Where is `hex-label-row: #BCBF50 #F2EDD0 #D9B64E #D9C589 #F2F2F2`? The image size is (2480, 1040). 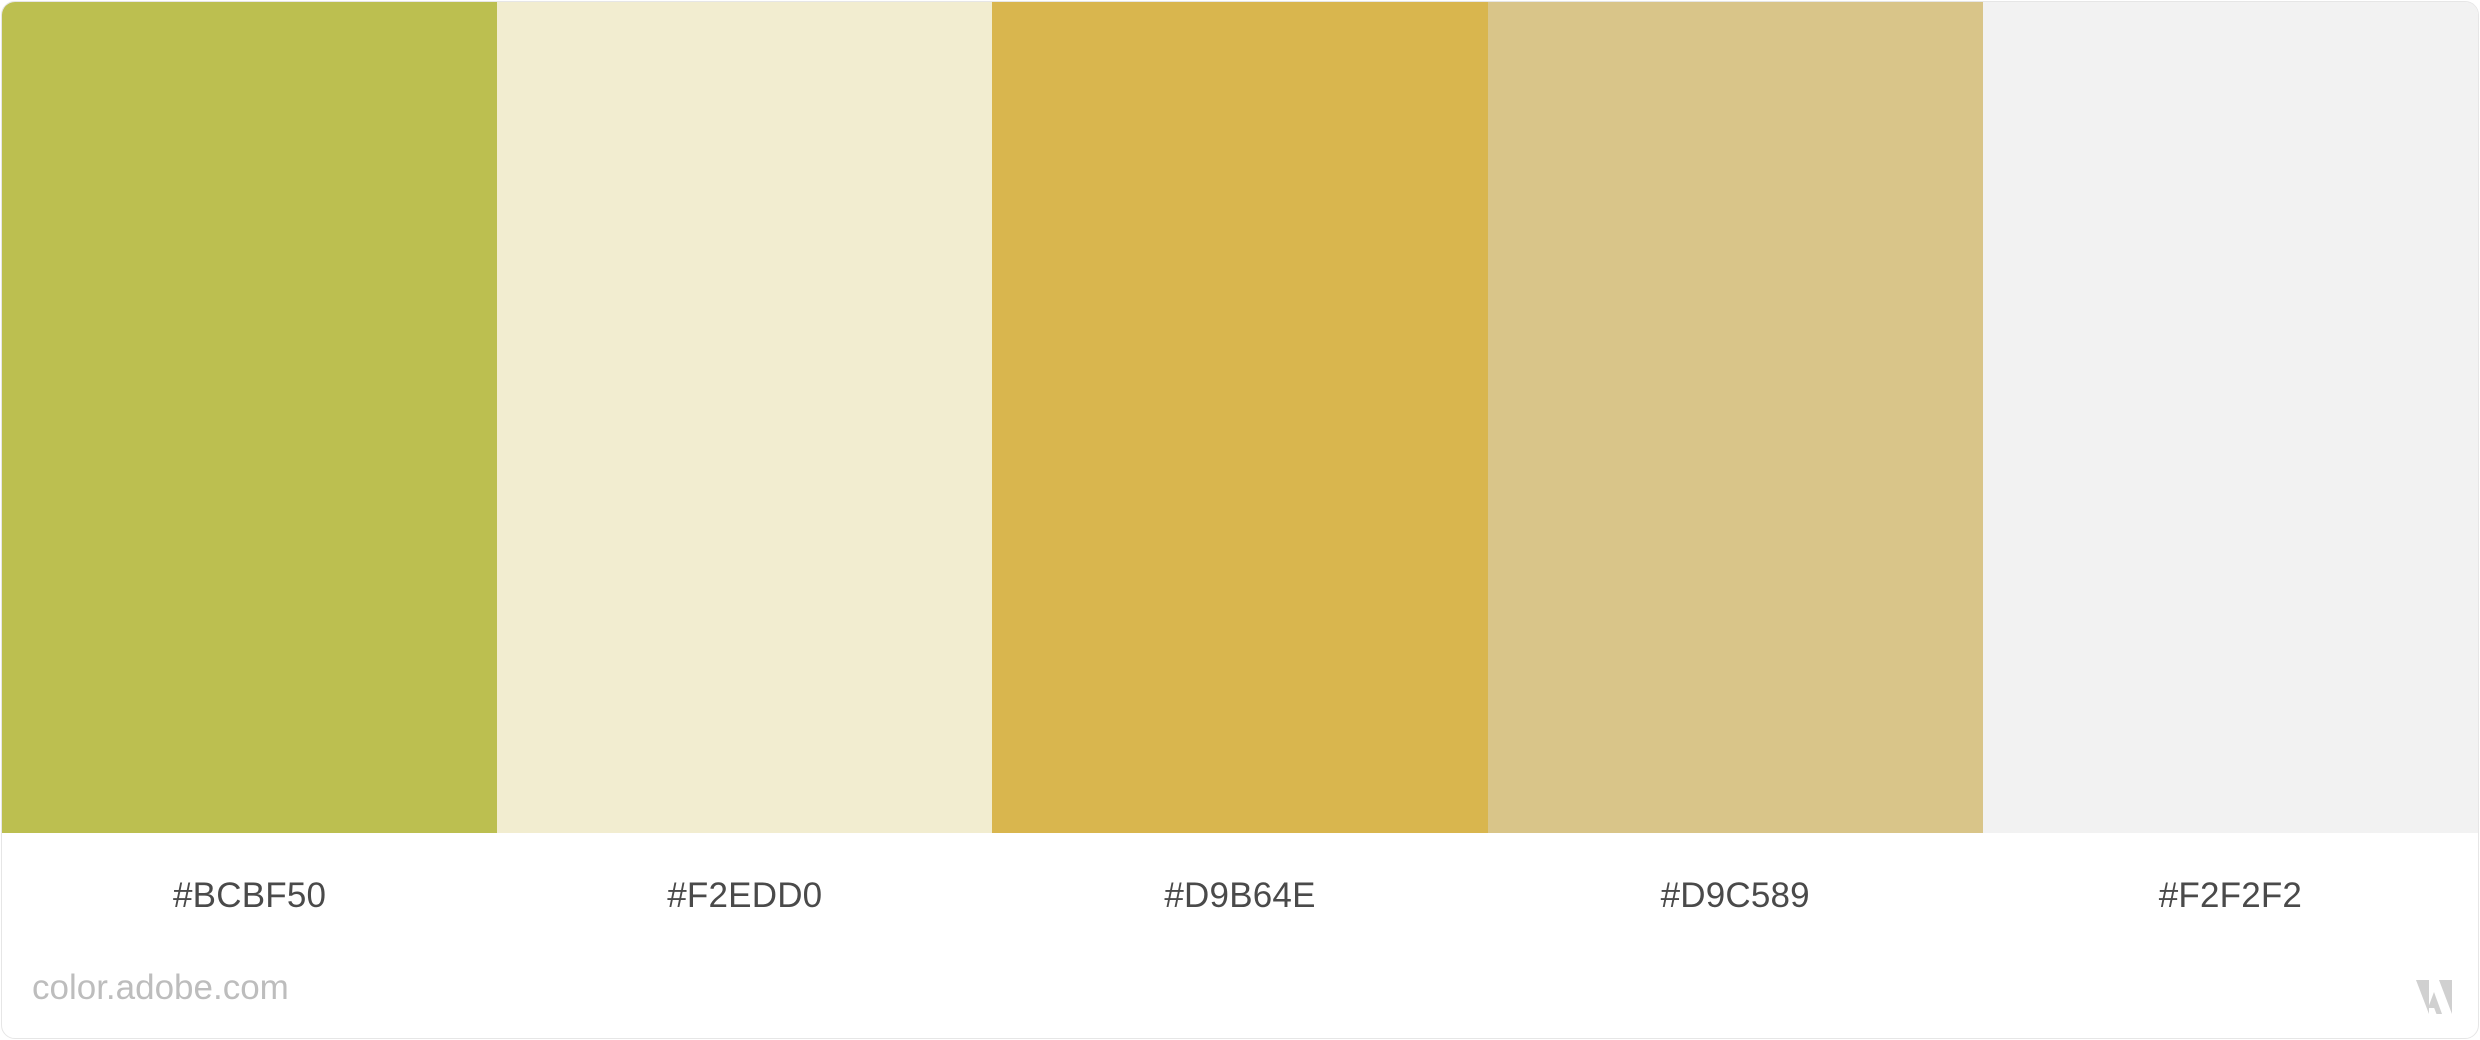
hex-label-row: #BCBF50 #F2EDD0 #D9B64E #D9C589 #F2F2F2 is located at coordinates (1240, 893).